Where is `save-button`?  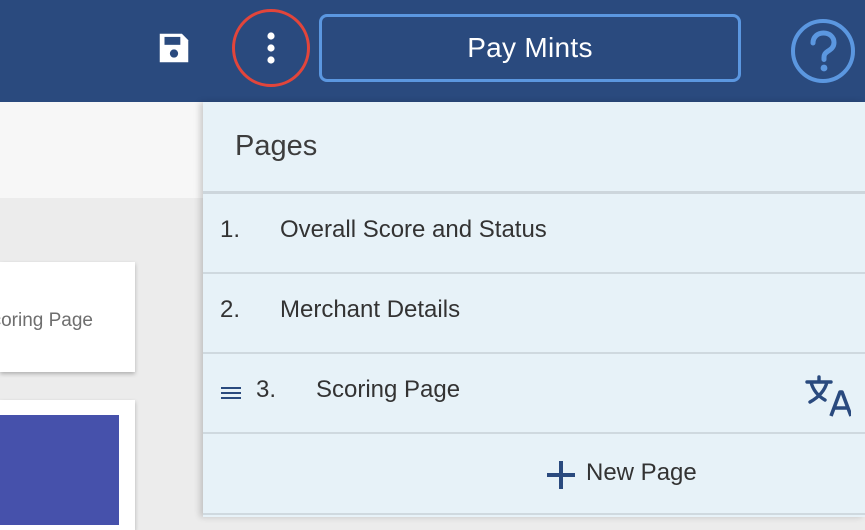
save-button is located at coordinates (174, 48).